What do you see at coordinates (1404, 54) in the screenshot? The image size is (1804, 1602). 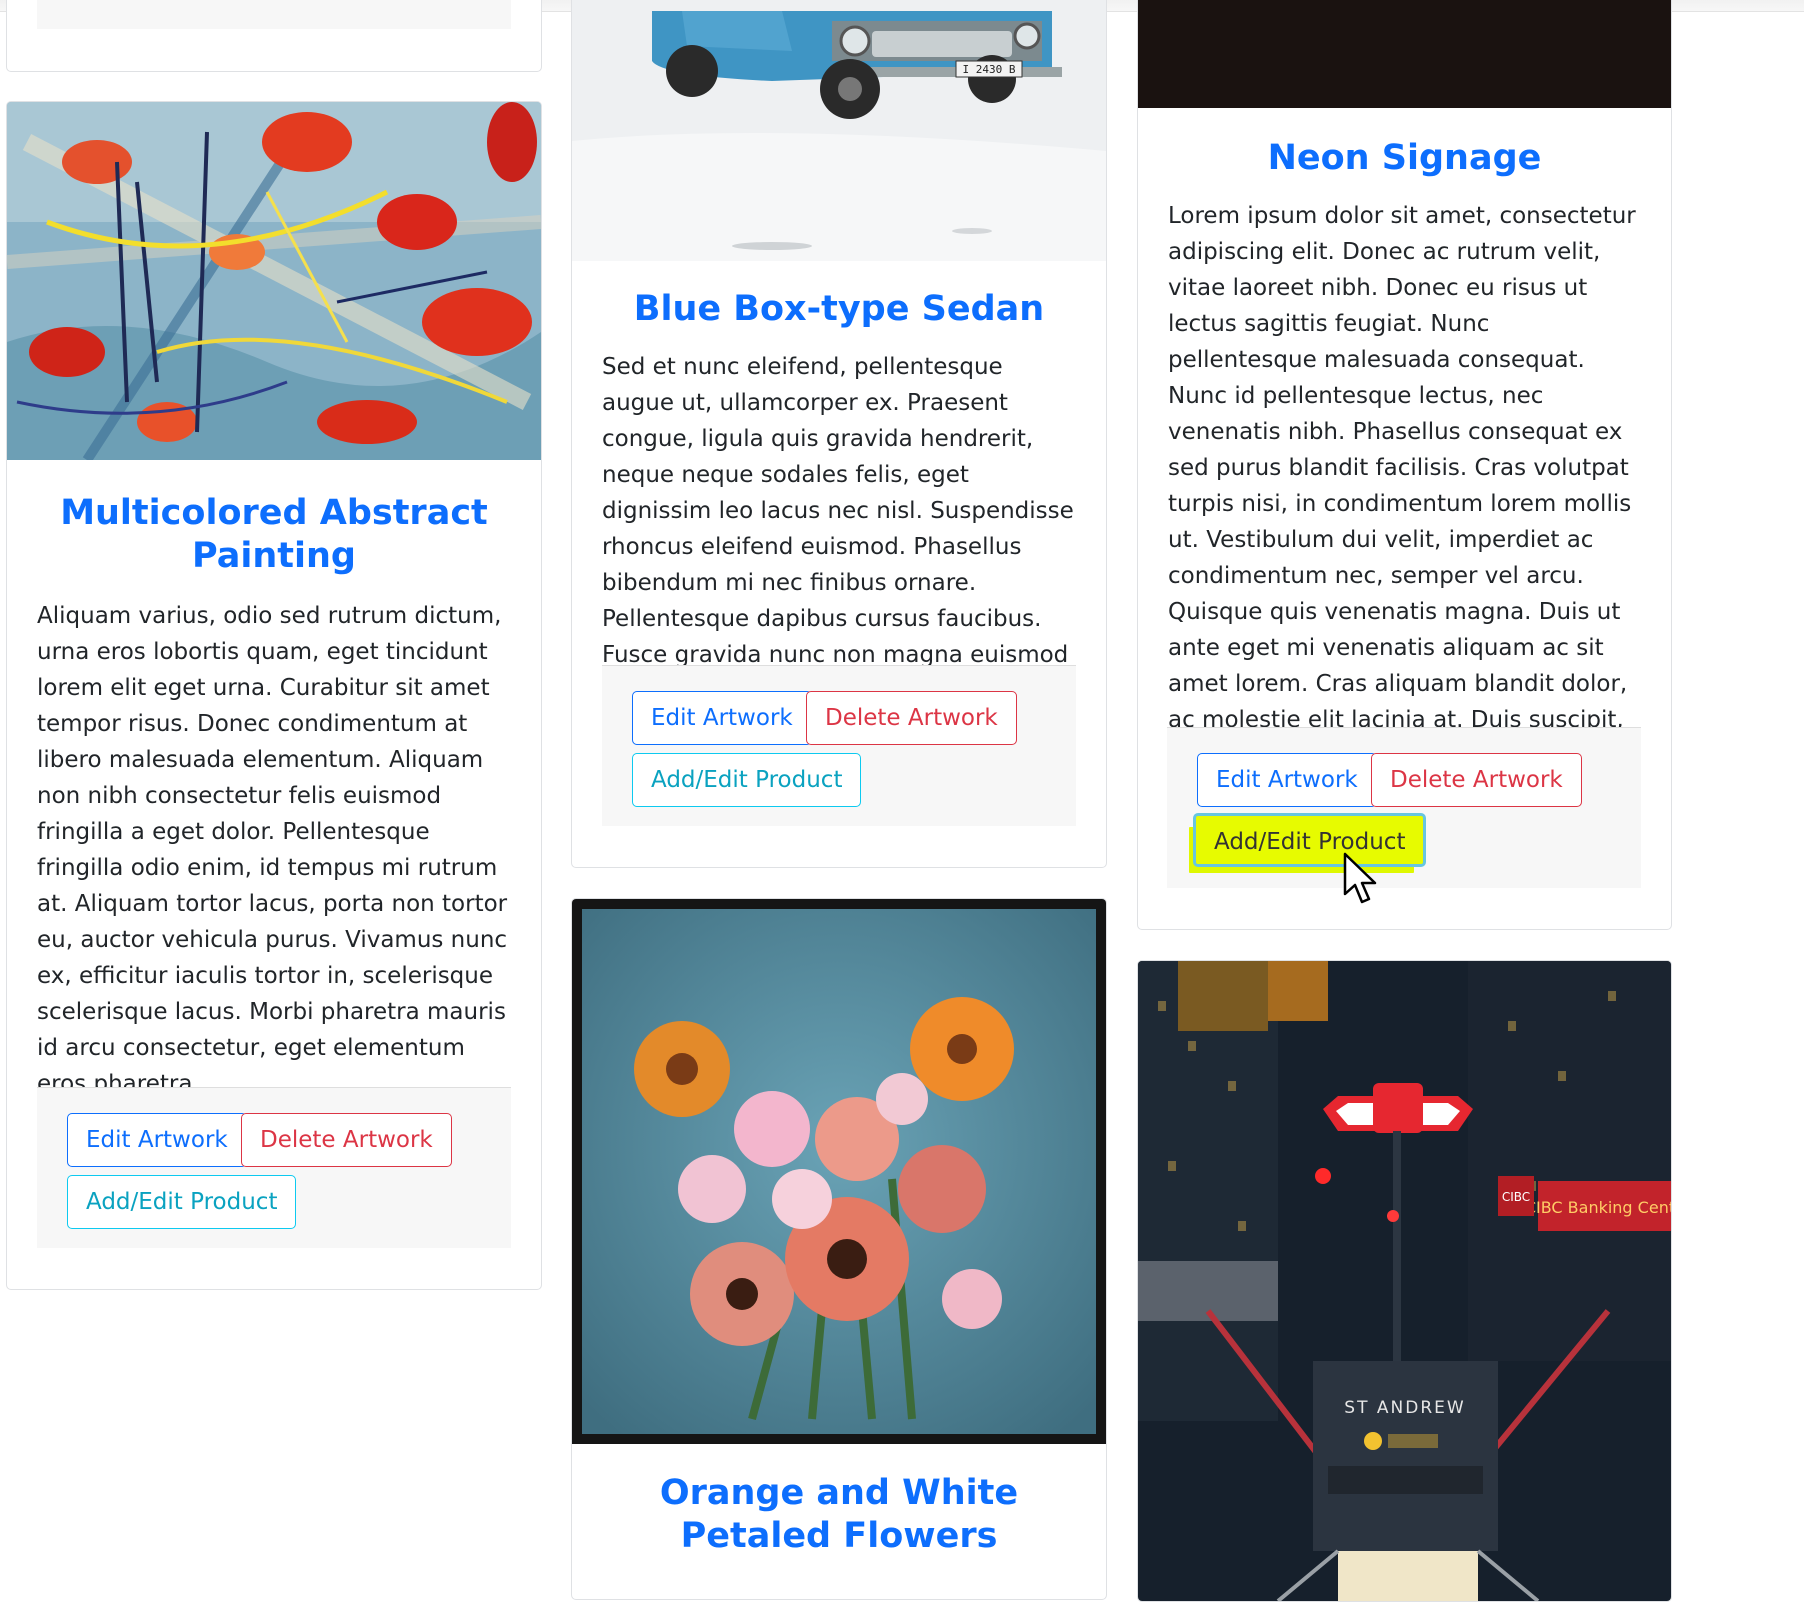 I see `artwork-image-neon-signage-top` at bounding box center [1404, 54].